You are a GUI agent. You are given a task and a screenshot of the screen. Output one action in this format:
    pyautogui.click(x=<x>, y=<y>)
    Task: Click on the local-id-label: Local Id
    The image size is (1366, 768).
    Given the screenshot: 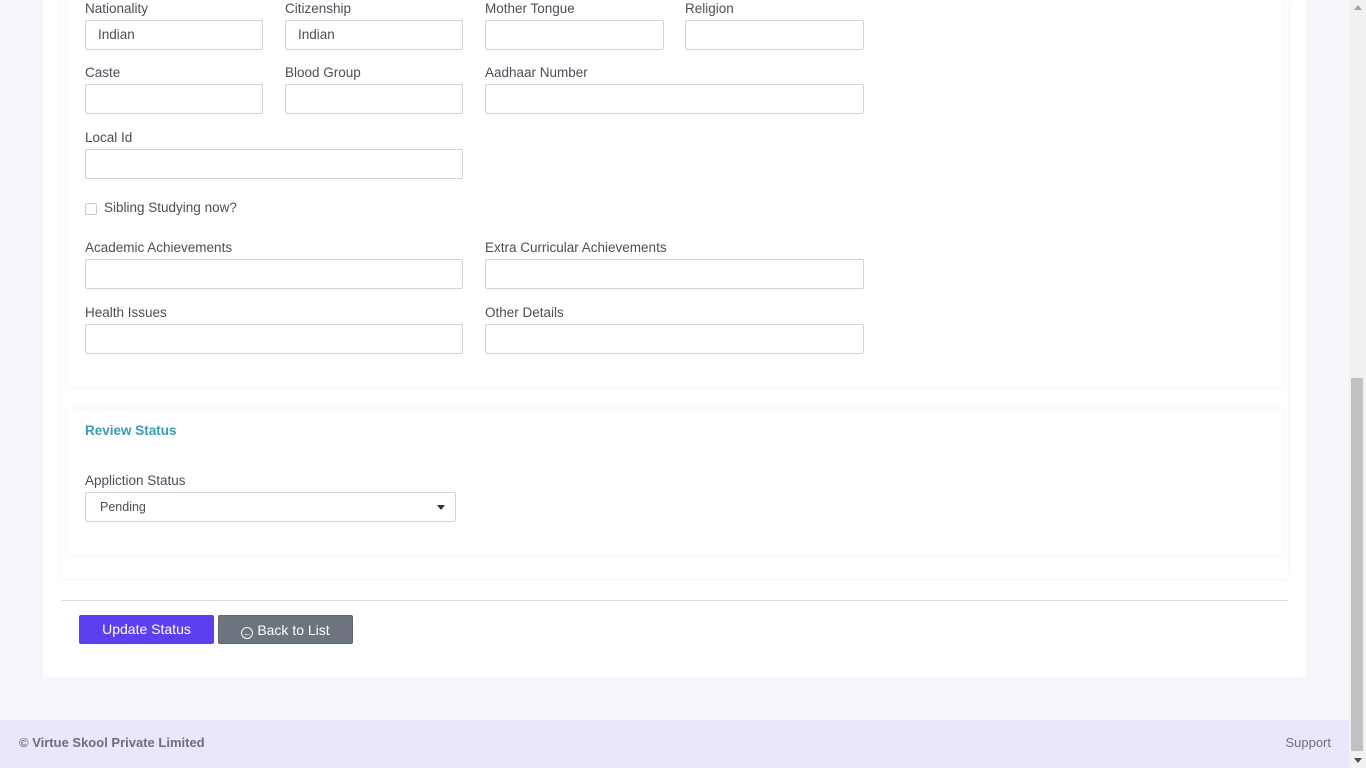 What is the action you would take?
    pyautogui.click(x=109, y=137)
    